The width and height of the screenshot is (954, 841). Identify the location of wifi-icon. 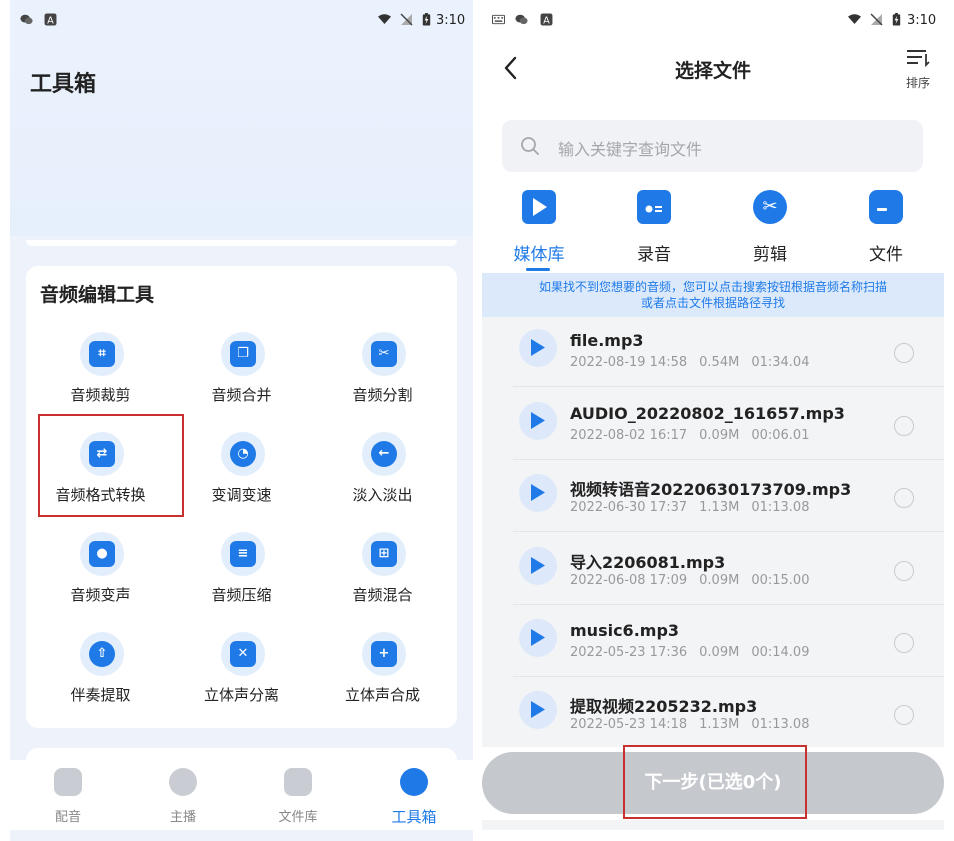
(384, 19).